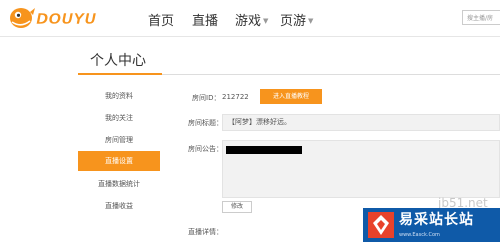 This screenshot has height=242, width=500. Describe the element at coordinates (205, 19) in the screenshot. I see `nav-live: 直播` at that location.